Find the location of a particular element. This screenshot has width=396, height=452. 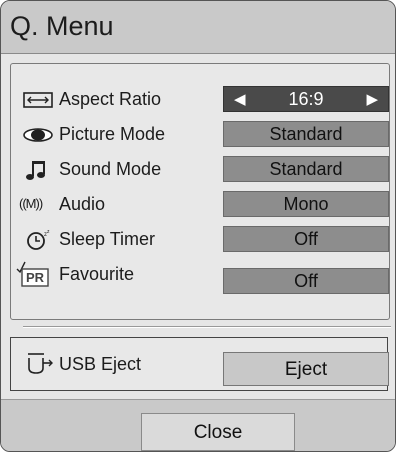

music-note-icon is located at coordinates (38, 170).